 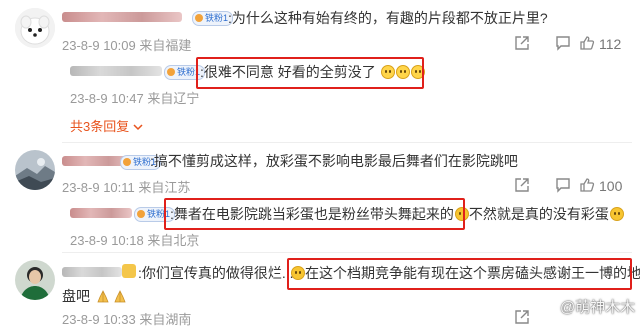 What do you see at coordinates (135, 98) in the screenshot?
I see `reply-meta: 23-8-9 10:47 来自辽宁` at bounding box center [135, 98].